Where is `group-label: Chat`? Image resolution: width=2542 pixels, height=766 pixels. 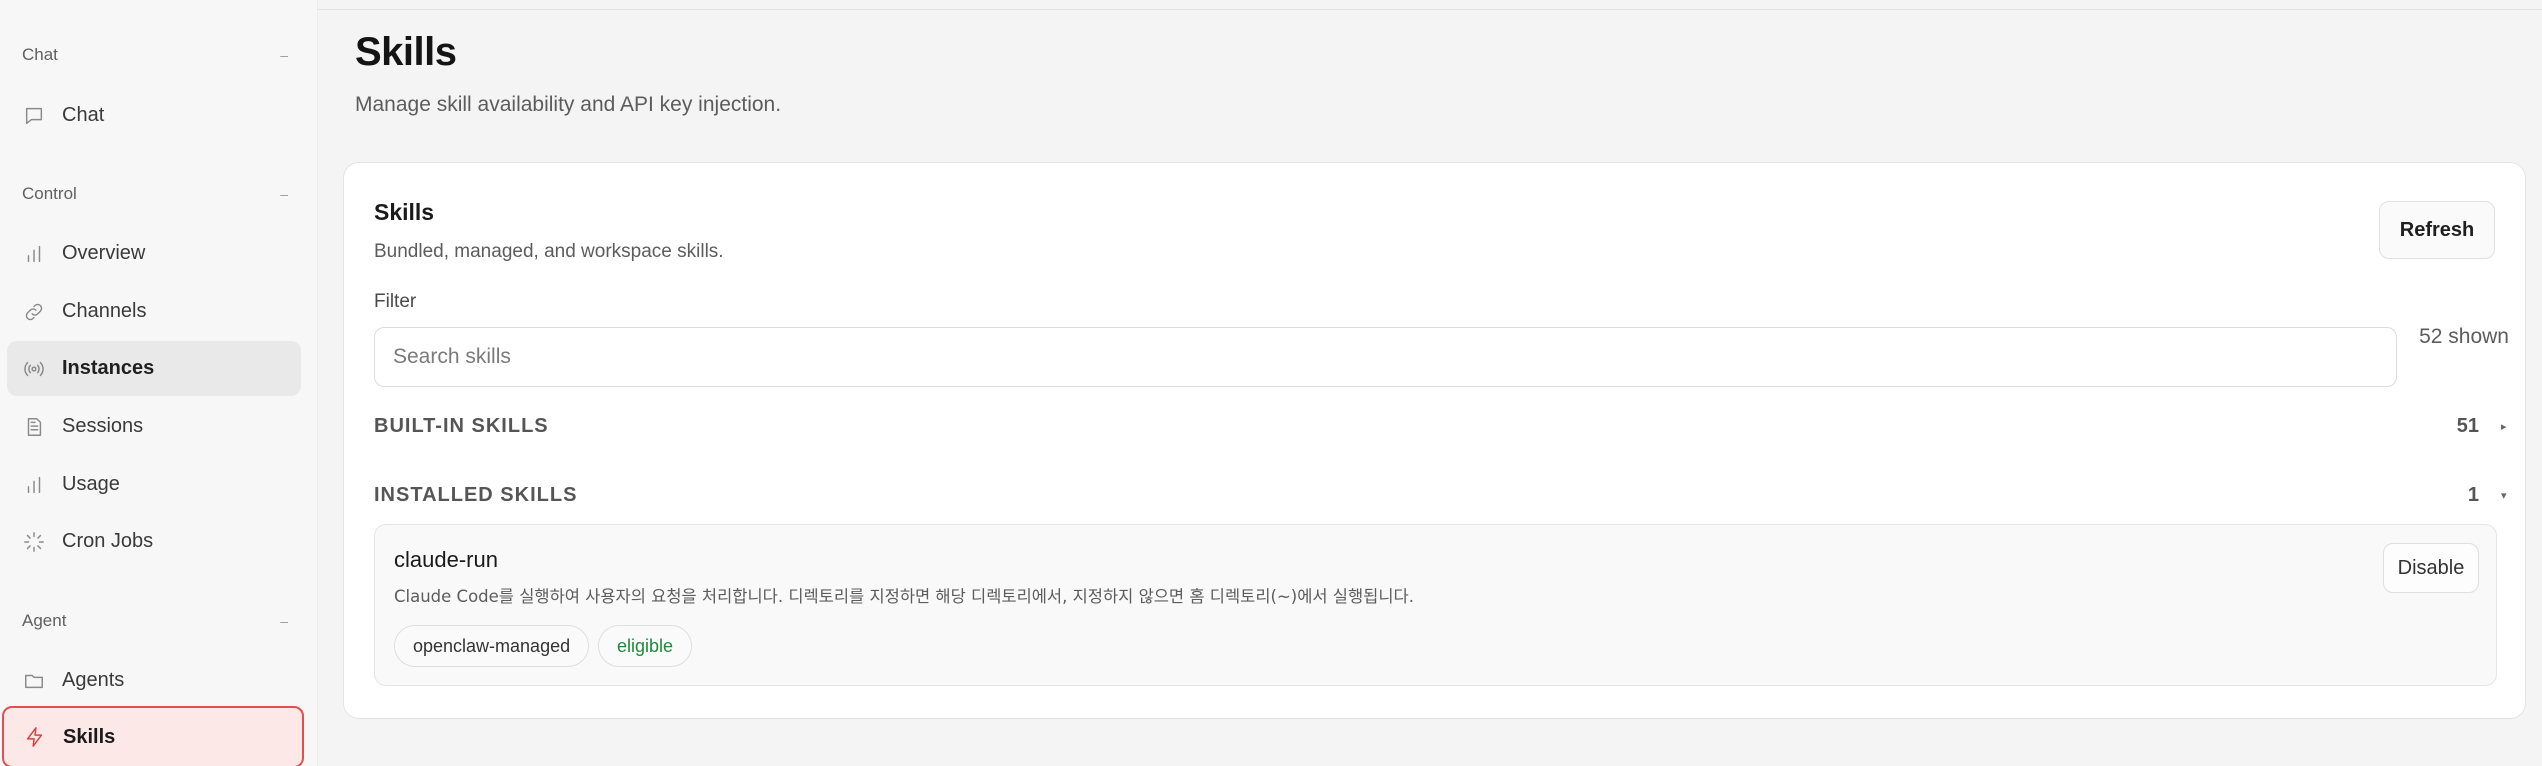
group-label: Chat is located at coordinates (40, 54).